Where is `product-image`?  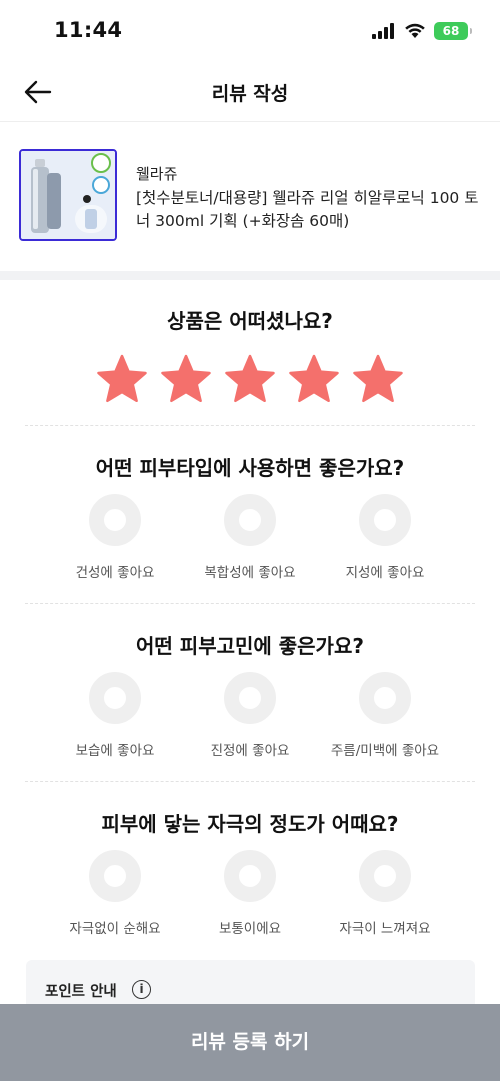
product-image is located at coordinates (68, 195).